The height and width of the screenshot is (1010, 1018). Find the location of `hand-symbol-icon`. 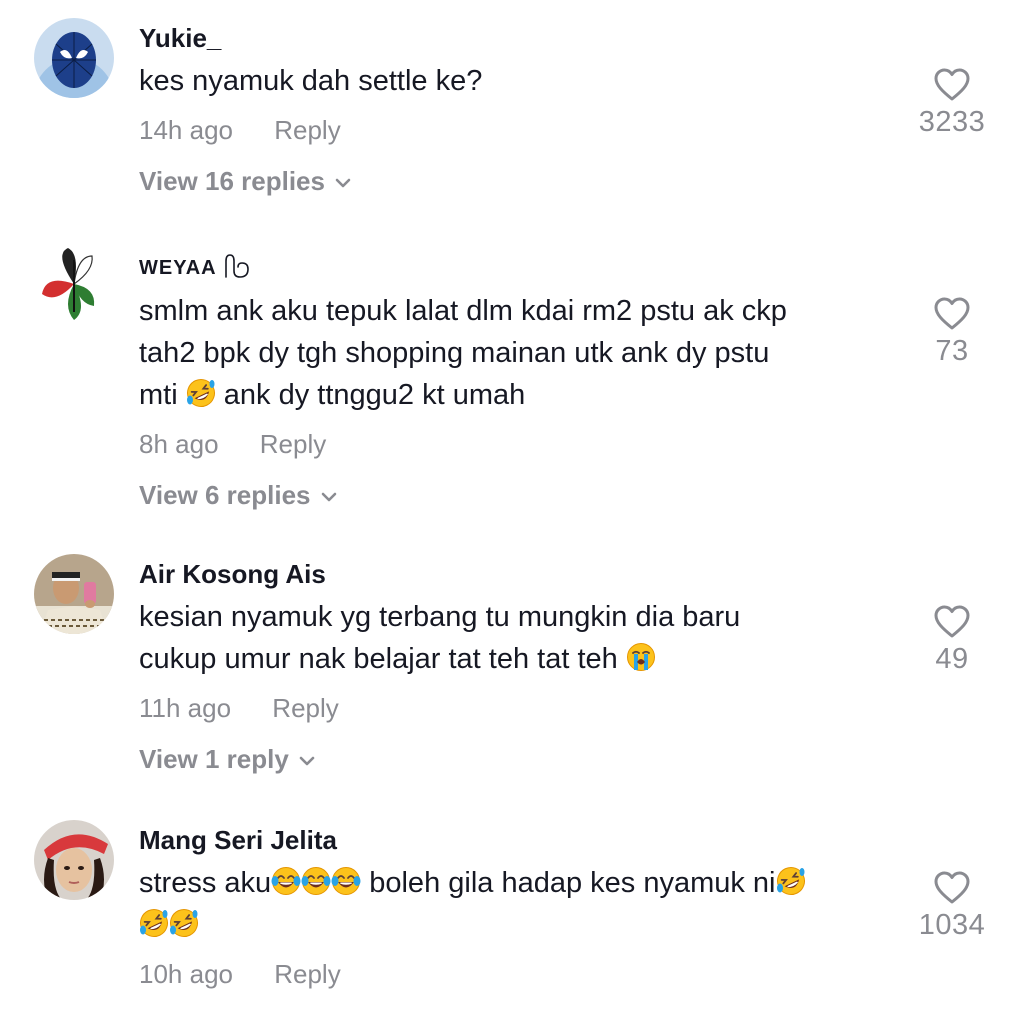

hand-symbol-icon is located at coordinates (237, 266).